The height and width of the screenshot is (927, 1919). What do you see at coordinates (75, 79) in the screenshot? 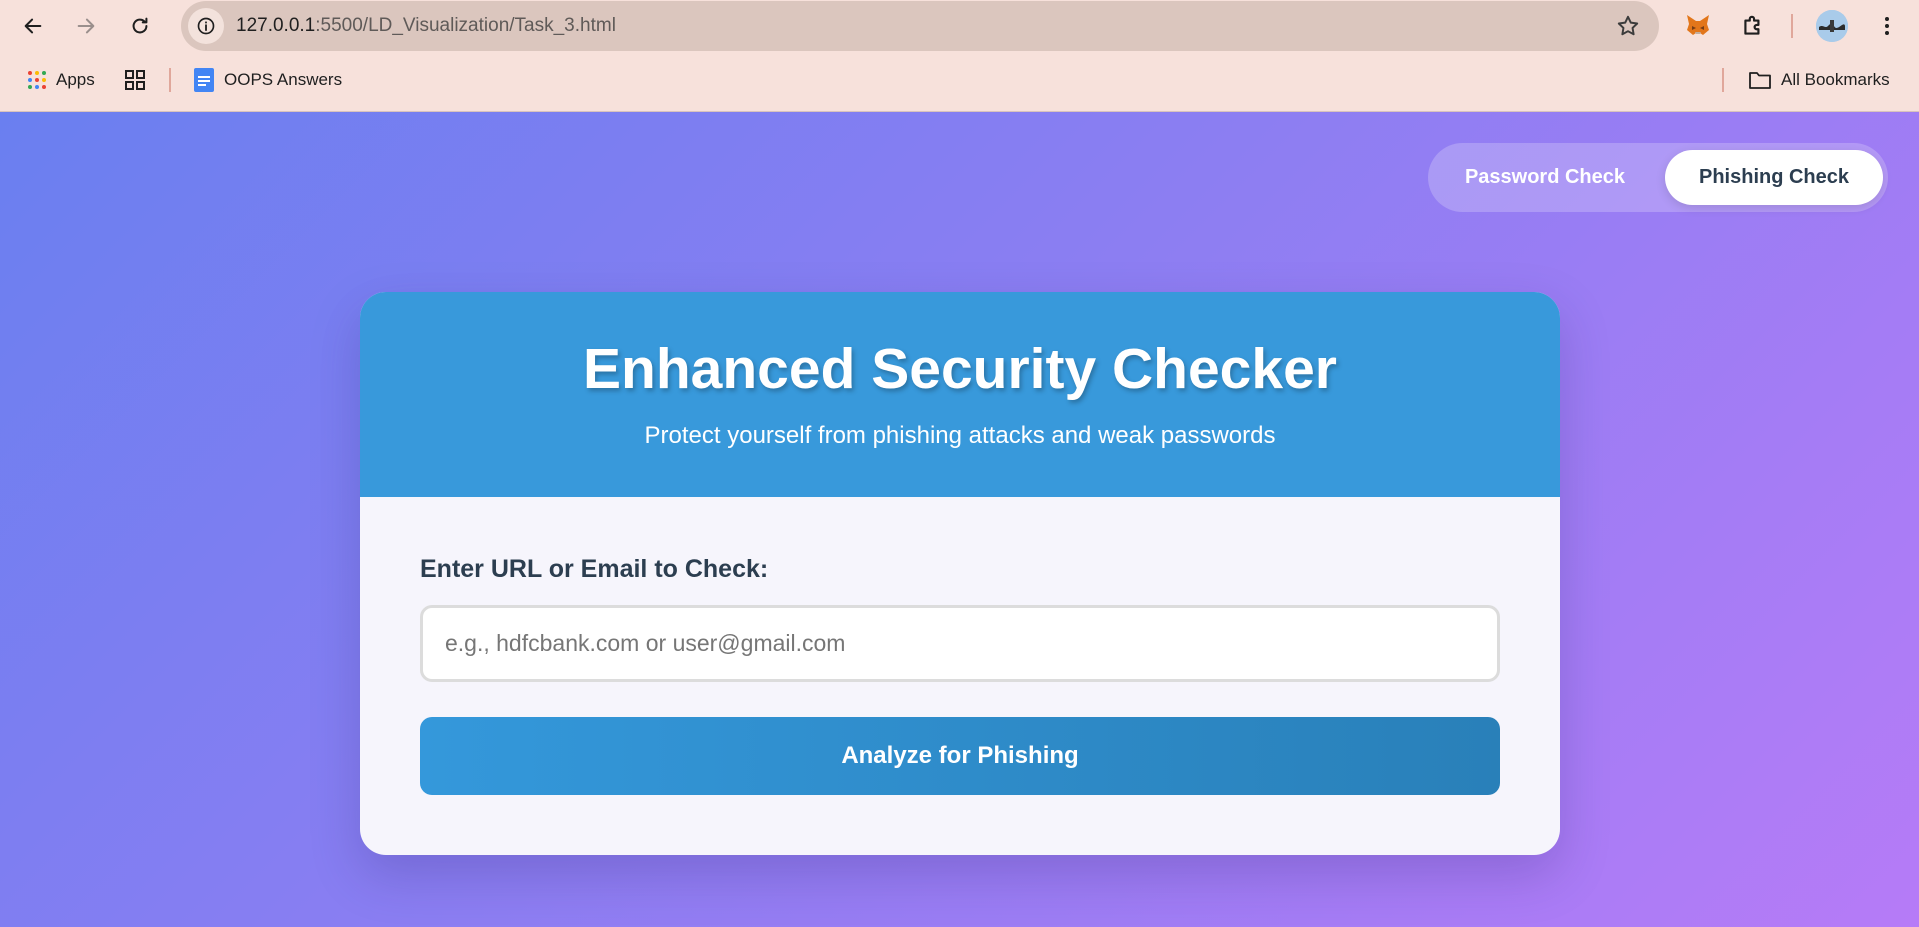
I see `bookmark-apps-label: Apps` at bounding box center [75, 79].